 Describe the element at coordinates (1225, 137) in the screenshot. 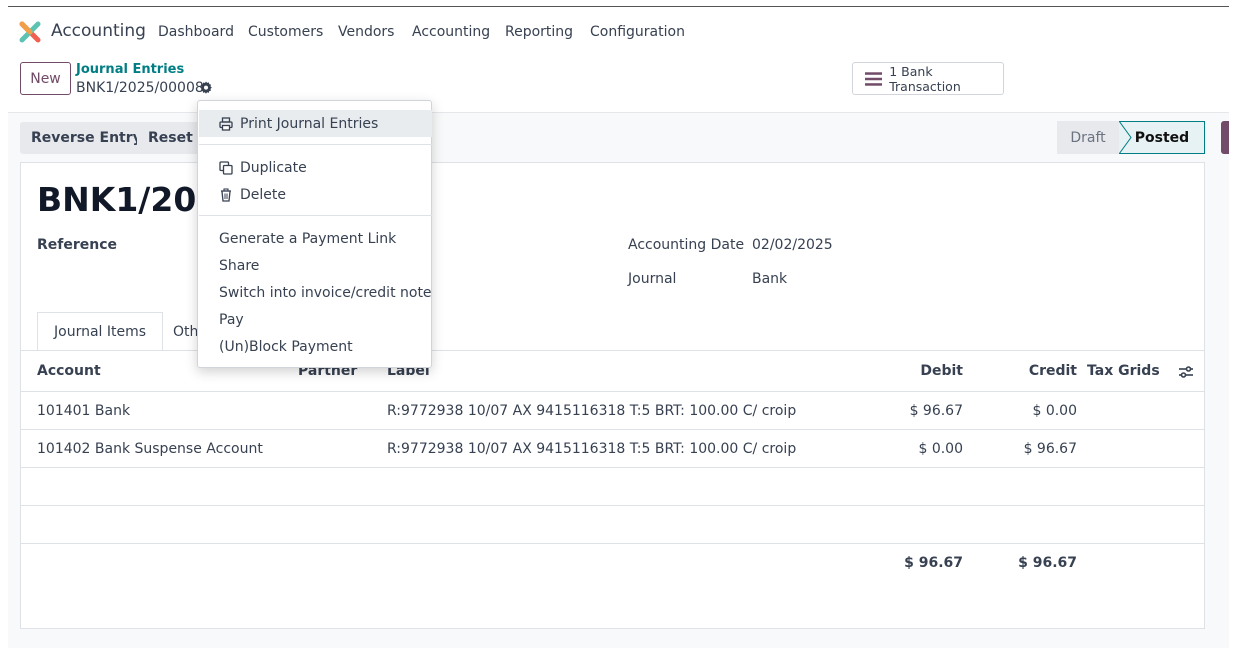

I see `next-record-edge` at that location.